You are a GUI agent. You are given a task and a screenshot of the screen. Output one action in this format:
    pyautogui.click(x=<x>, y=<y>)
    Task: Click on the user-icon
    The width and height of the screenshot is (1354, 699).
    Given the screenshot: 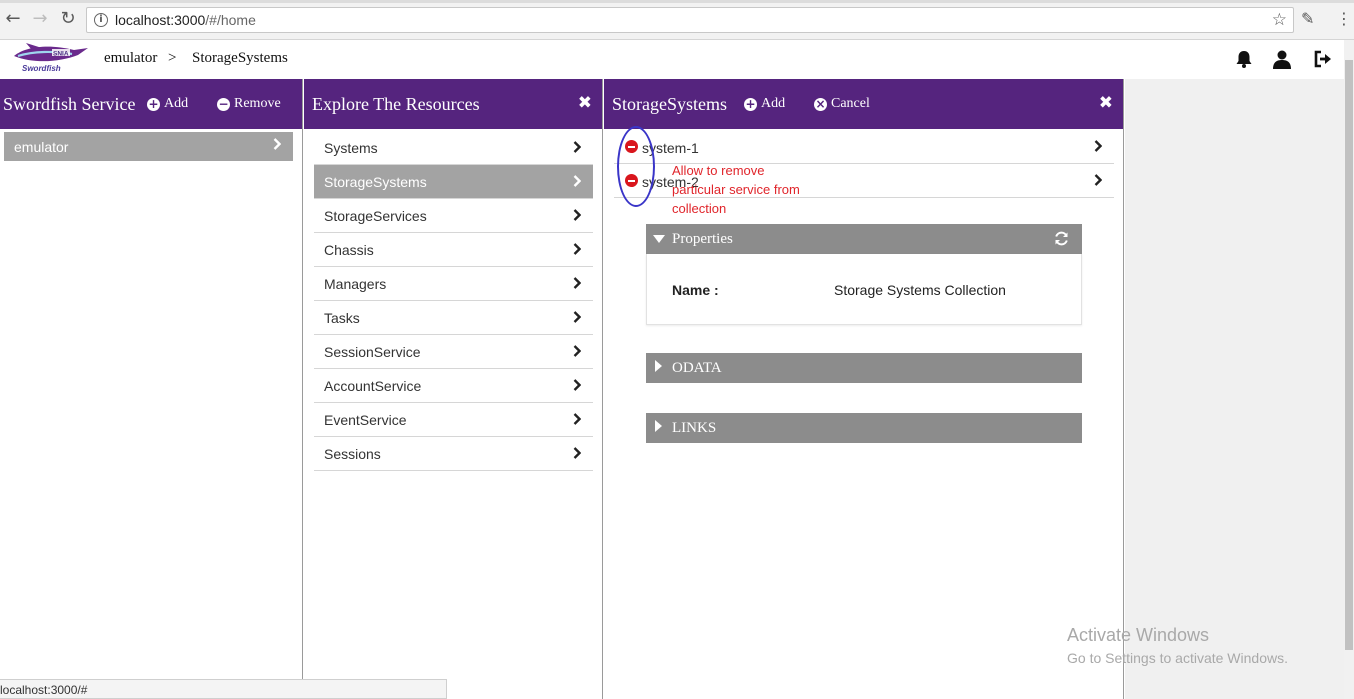 What is the action you would take?
    pyautogui.click(x=1282, y=59)
    